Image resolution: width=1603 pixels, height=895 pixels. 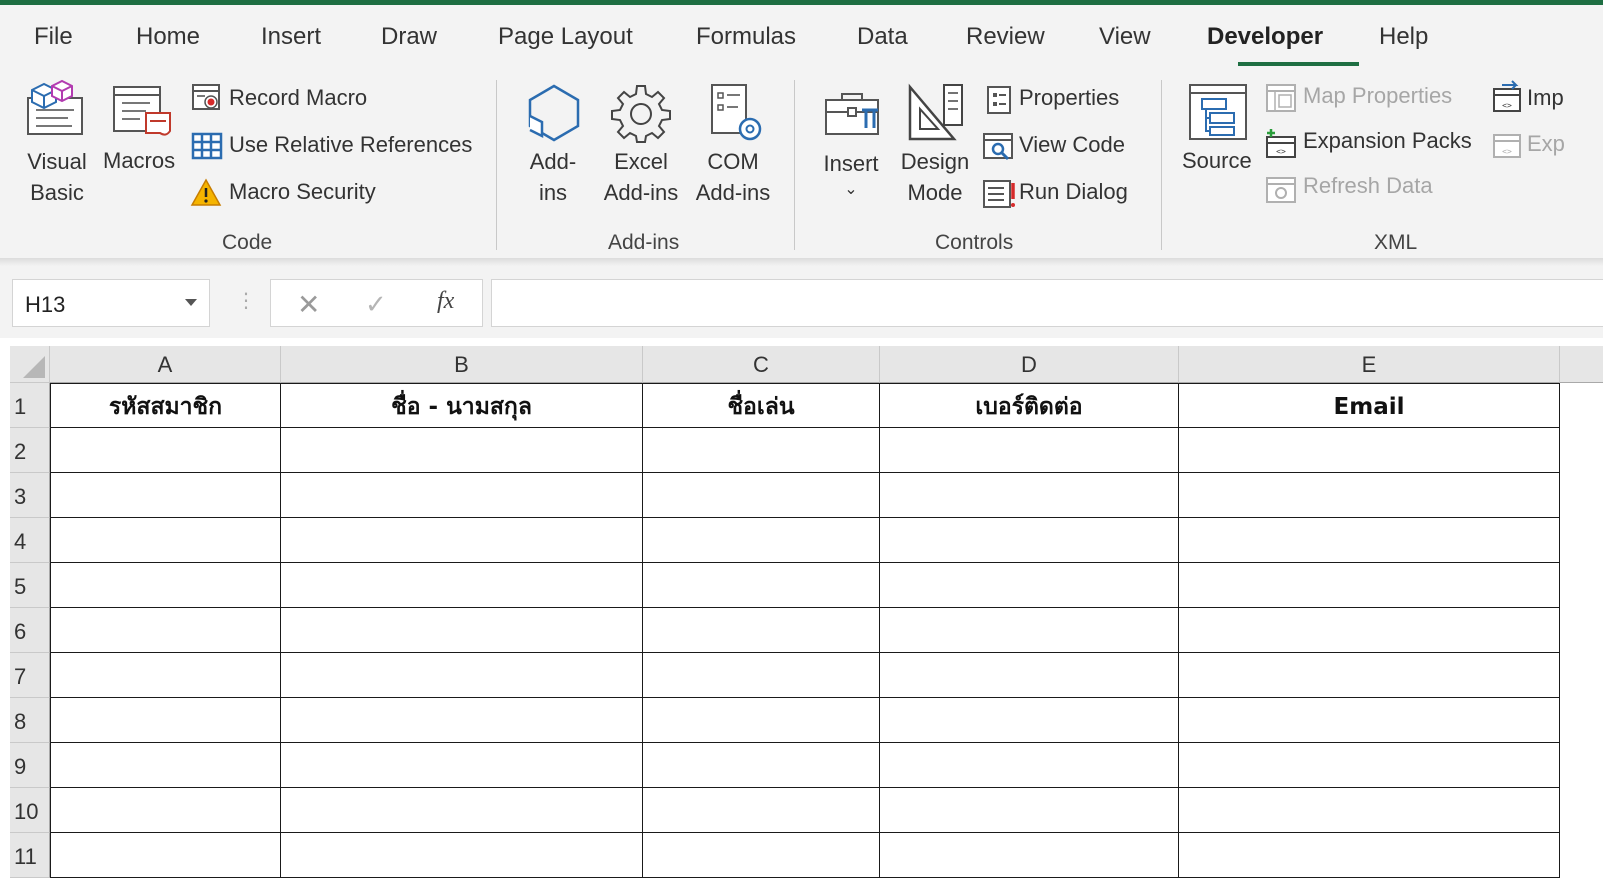 What do you see at coordinates (1029, 495) in the screenshot?
I see `cell-d3` at bounding box center [1029, 495].